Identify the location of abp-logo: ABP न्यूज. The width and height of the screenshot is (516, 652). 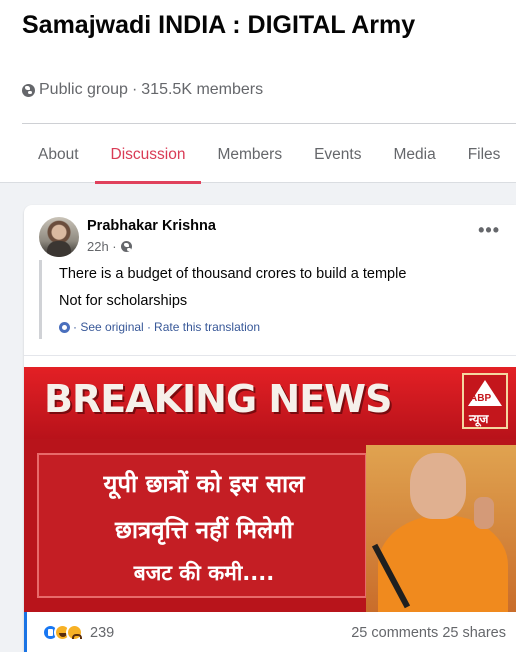
(485, 401).